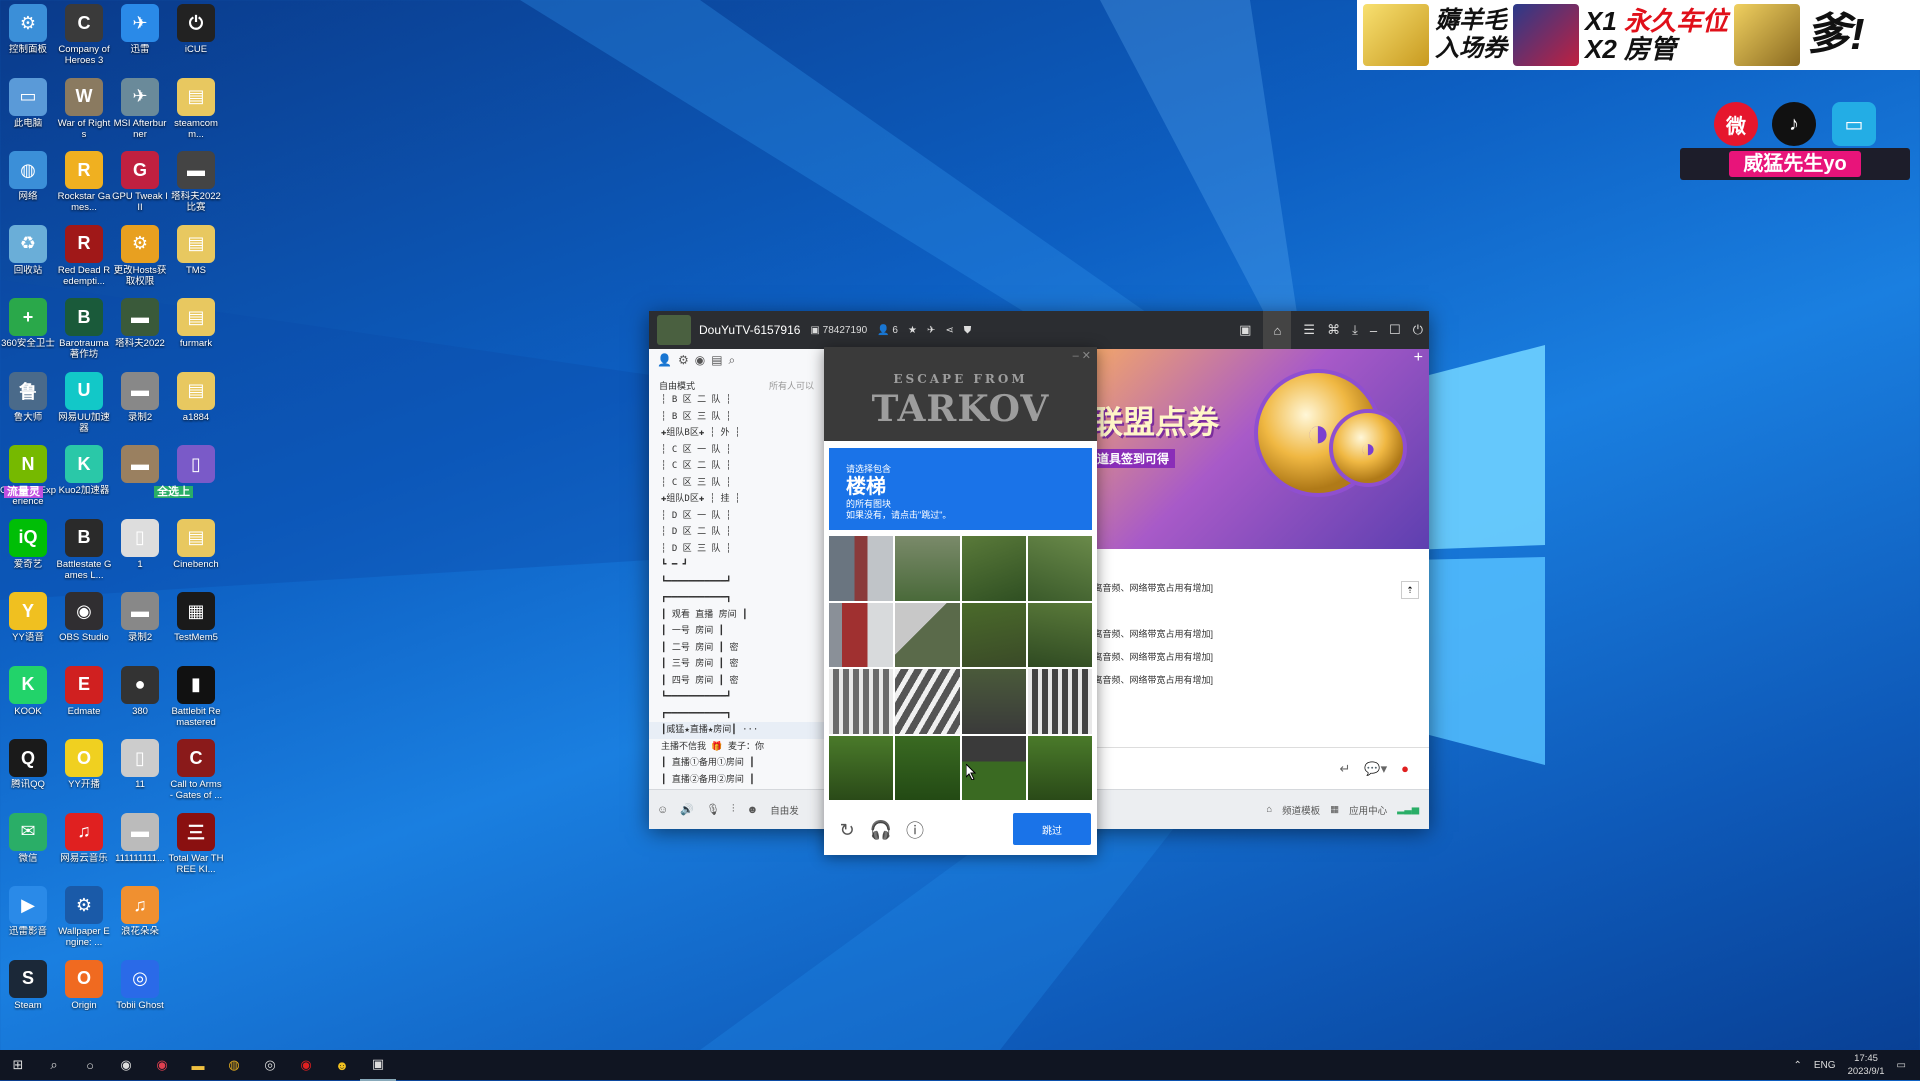 This screenshot has height=1081, width=1920. Describe the element at coordinates (1866, 1065) in the screenshot. I see `clock: 17:45 2023/9/1` at that location.